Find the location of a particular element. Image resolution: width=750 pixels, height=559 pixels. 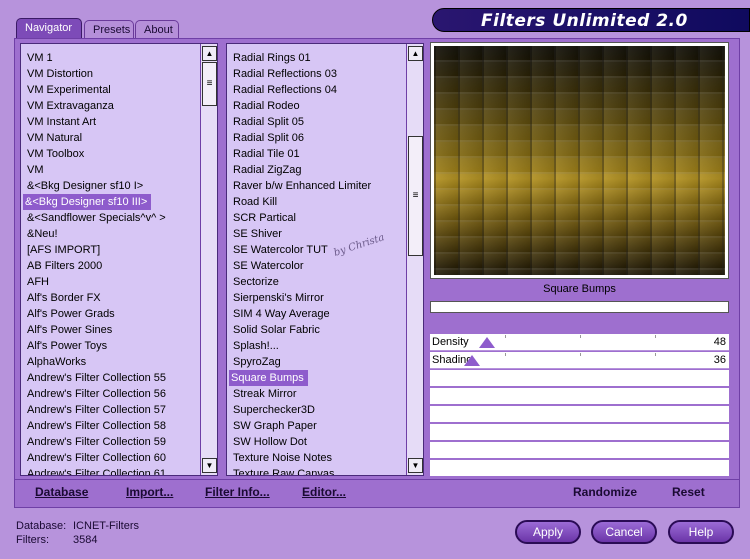

shading-slider: Shading 36 is located at coordinates (579, 360).